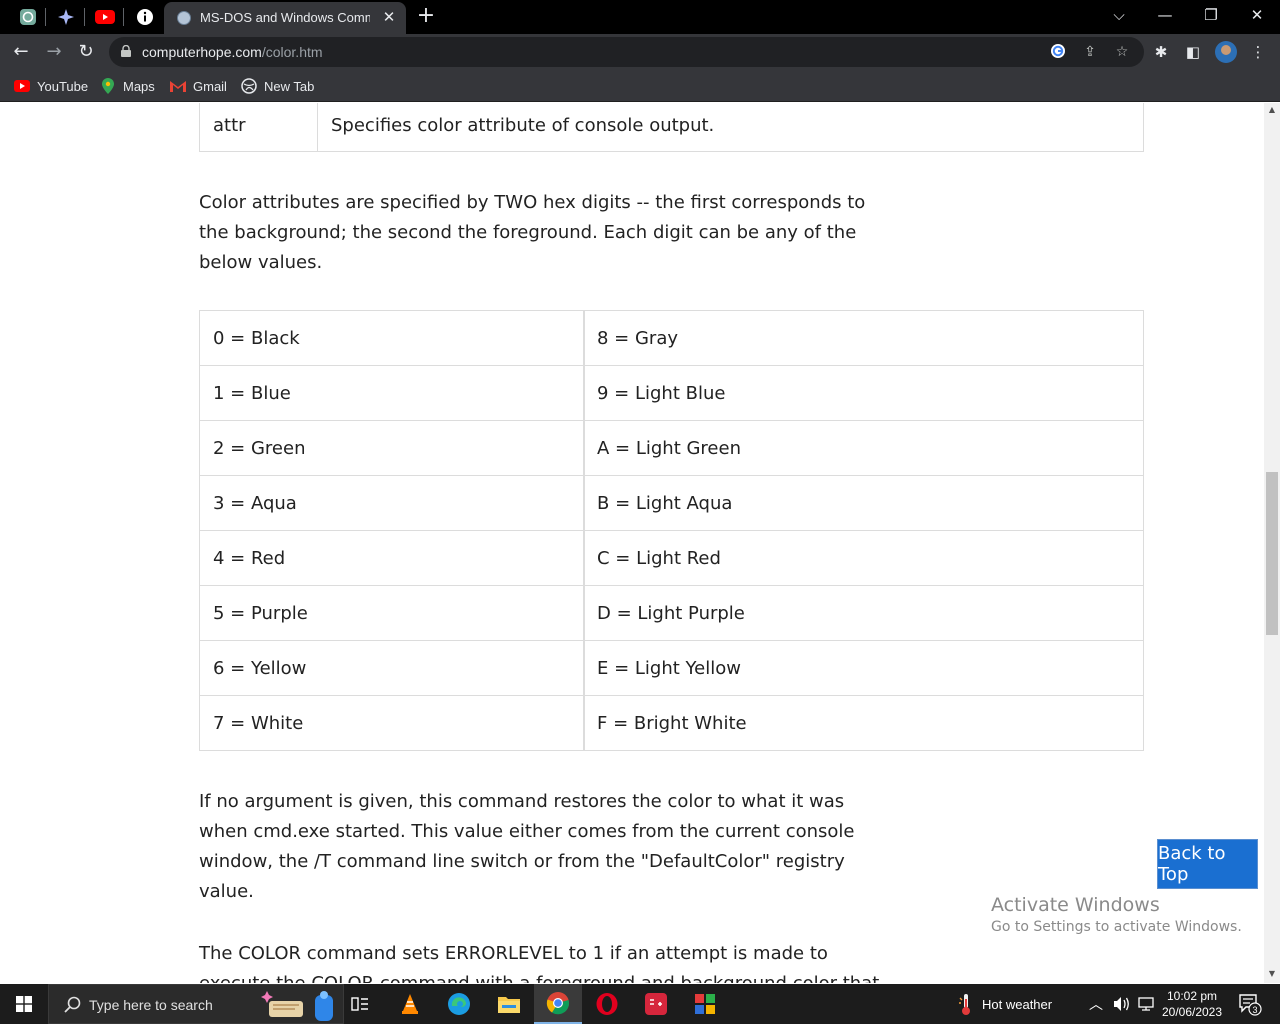 The image size is (1280, 1024). What do you see at coordinates (249, 86) in the screenshot?
I see `globe-icon` at bounding box center [249, 86].